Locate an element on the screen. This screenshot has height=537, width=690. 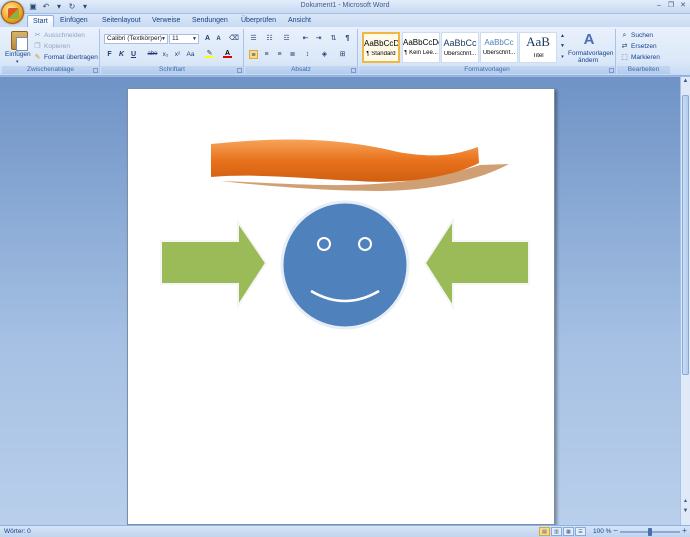
scroll-up-icon: ▲ is located at coordinates (685, 81).